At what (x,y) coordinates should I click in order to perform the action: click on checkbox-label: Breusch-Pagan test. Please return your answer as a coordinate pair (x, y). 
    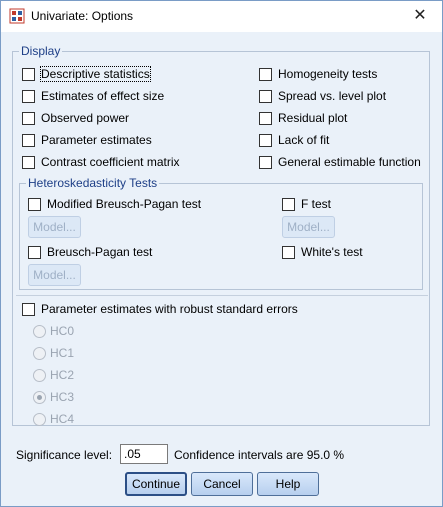
    Looking at the image, I should click on (100, 252).